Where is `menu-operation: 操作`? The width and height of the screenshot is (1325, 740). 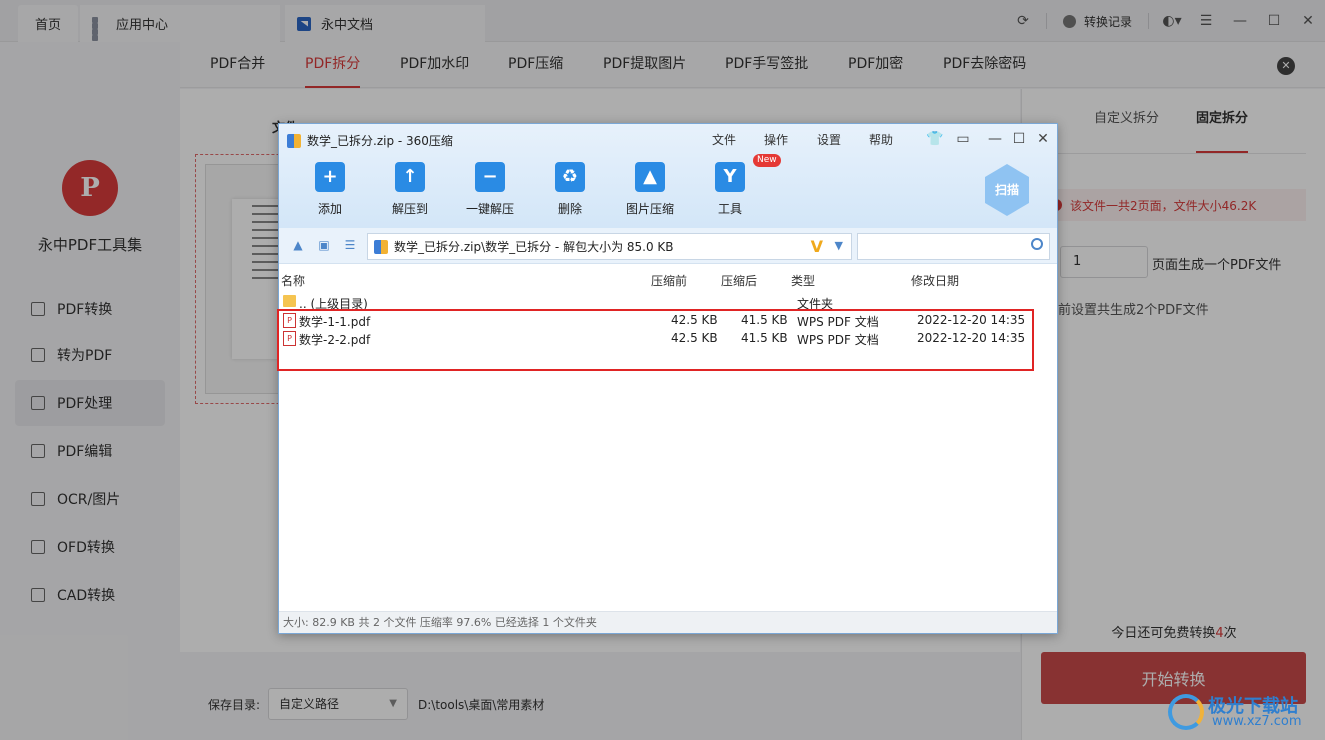 menu-operation: 操作 is located at coordinates (776, 139).